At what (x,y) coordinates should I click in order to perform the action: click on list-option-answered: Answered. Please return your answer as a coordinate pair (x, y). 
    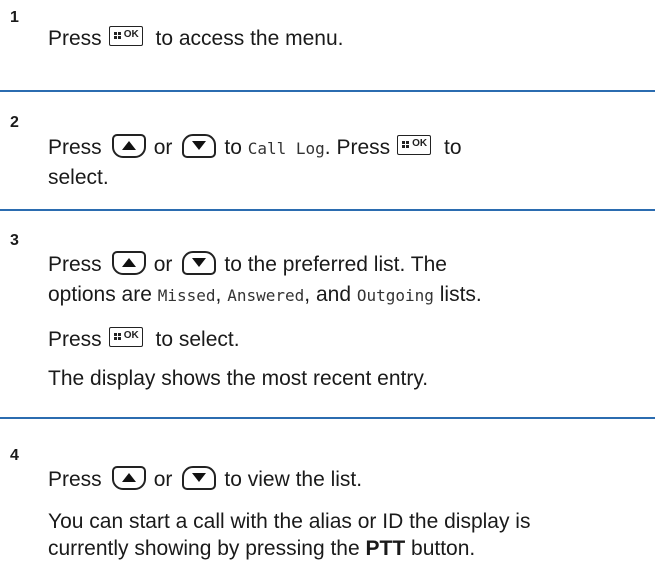
    Looking at the image, I should click on (266, 295).